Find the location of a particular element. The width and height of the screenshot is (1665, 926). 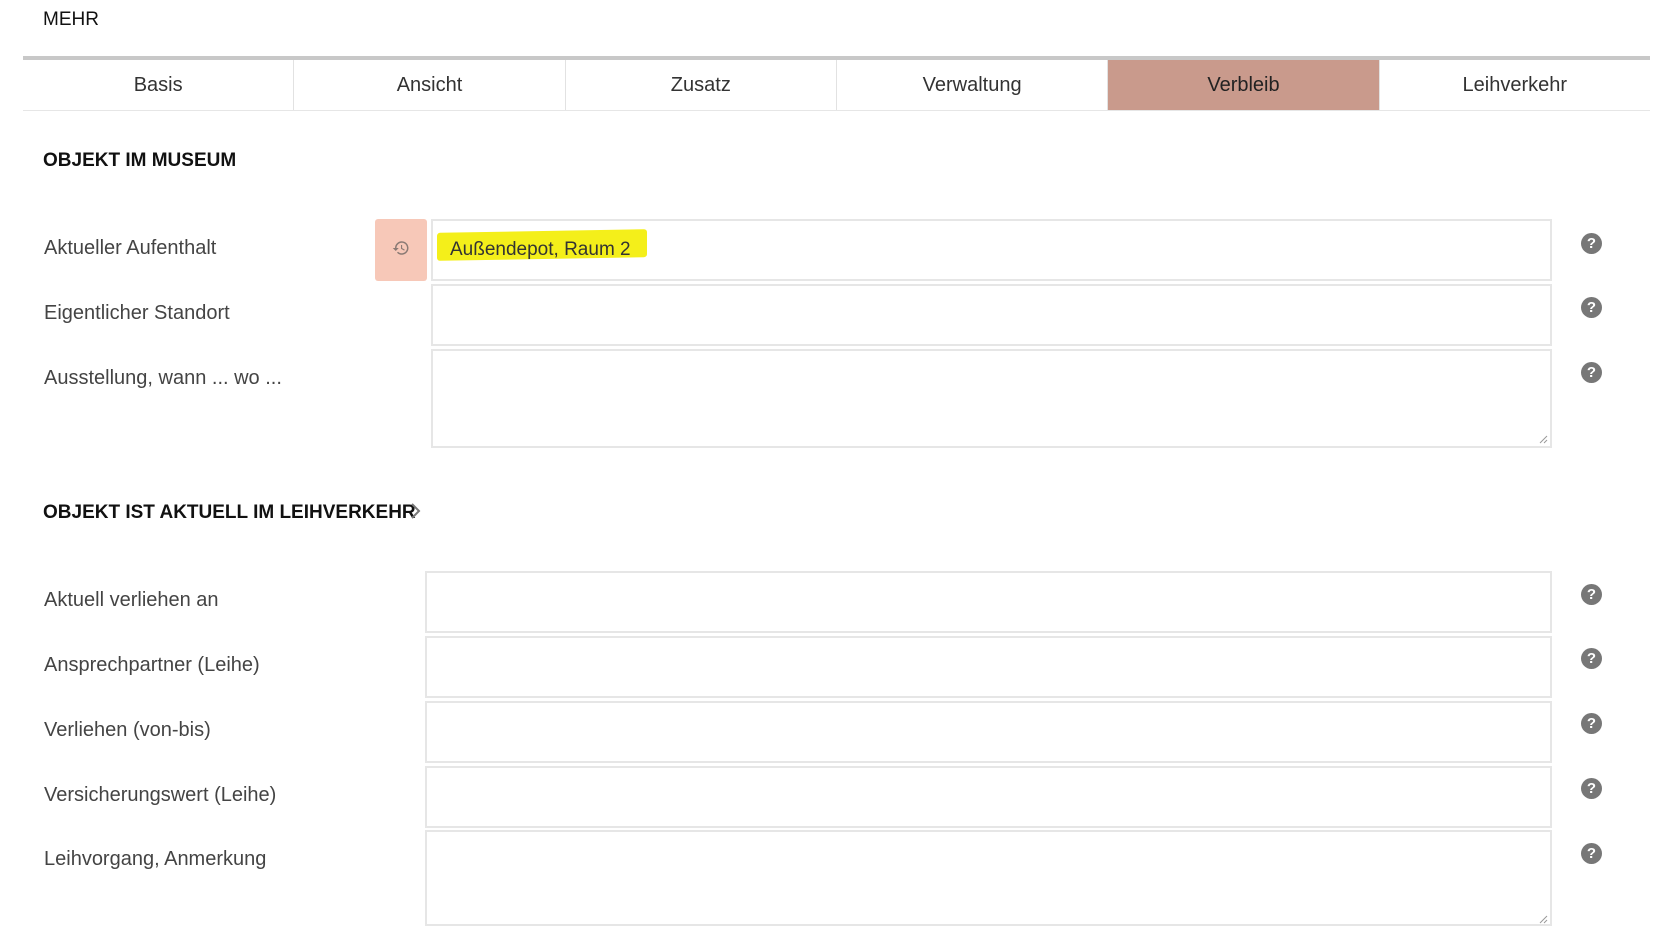

note-textarea is located at coordinates (988, 878).